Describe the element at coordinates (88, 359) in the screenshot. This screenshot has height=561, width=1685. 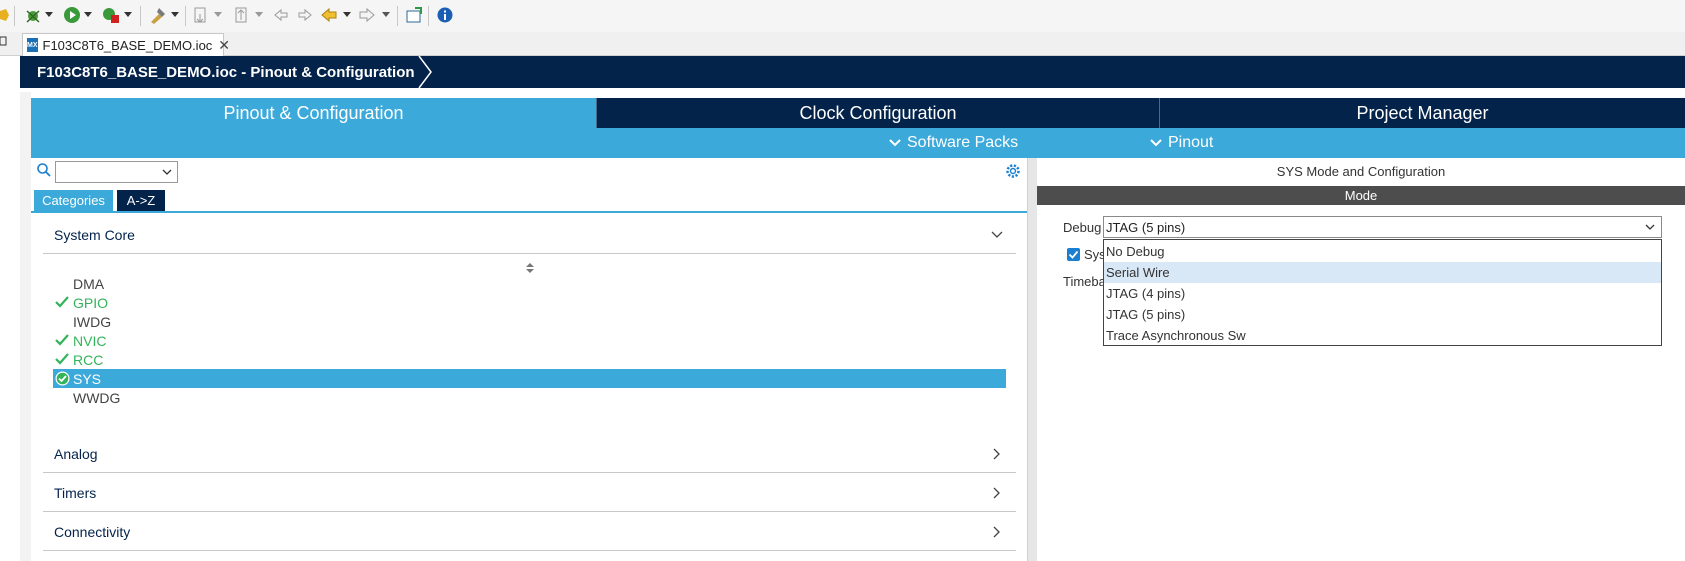
I see `item-label: RCC` at that location.